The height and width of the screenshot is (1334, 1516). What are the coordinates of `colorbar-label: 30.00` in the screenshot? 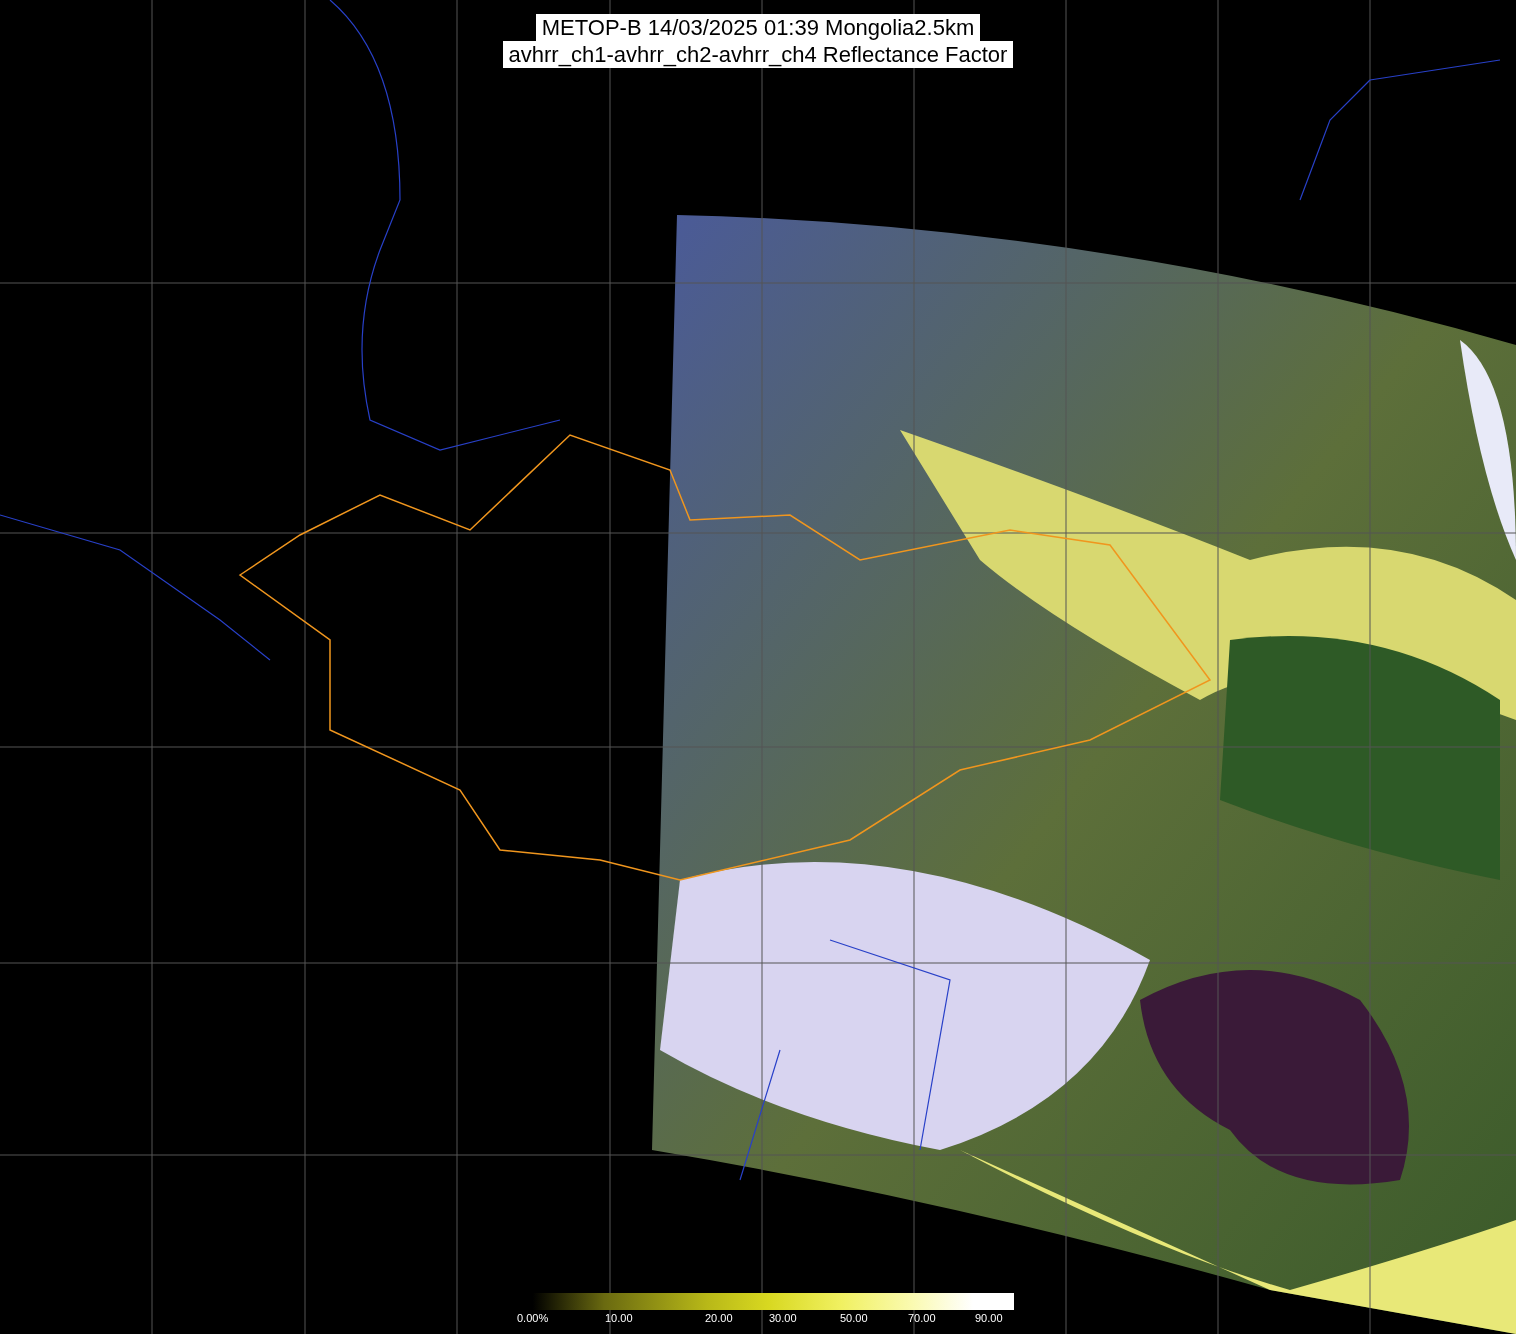 It's located at (783, 1318).